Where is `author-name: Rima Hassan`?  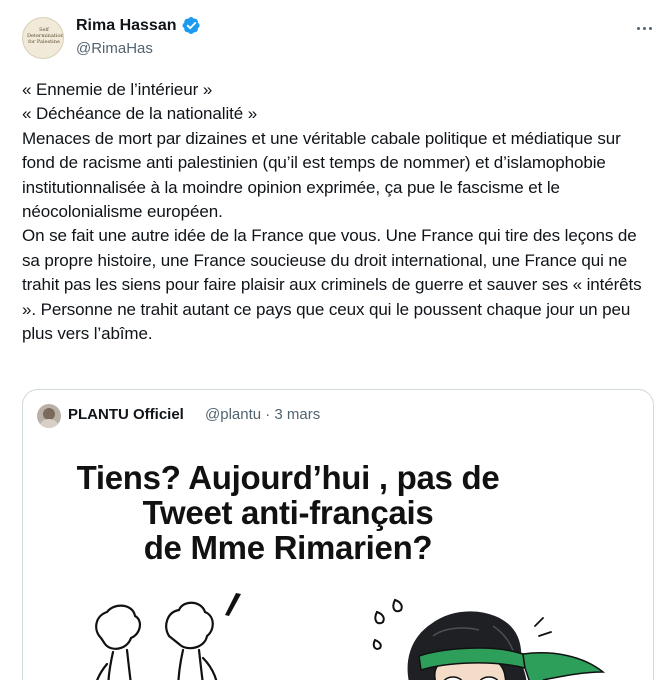 author-name: Rima Hassan is located at coordinates (126, 26).